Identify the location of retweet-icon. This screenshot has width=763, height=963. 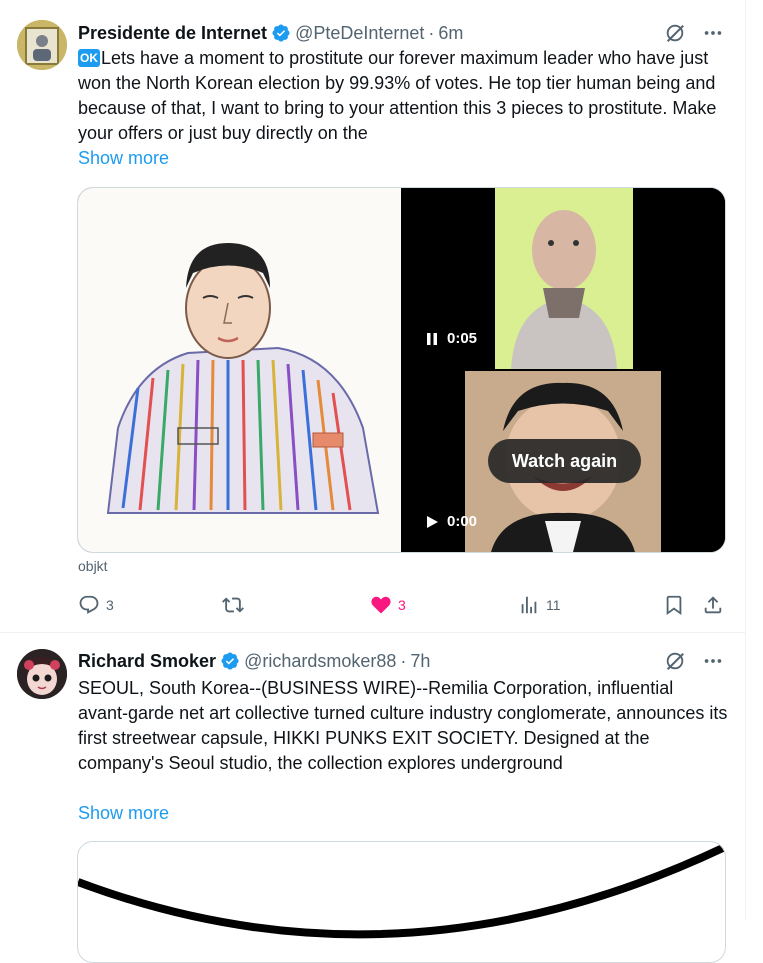
(233, 605).